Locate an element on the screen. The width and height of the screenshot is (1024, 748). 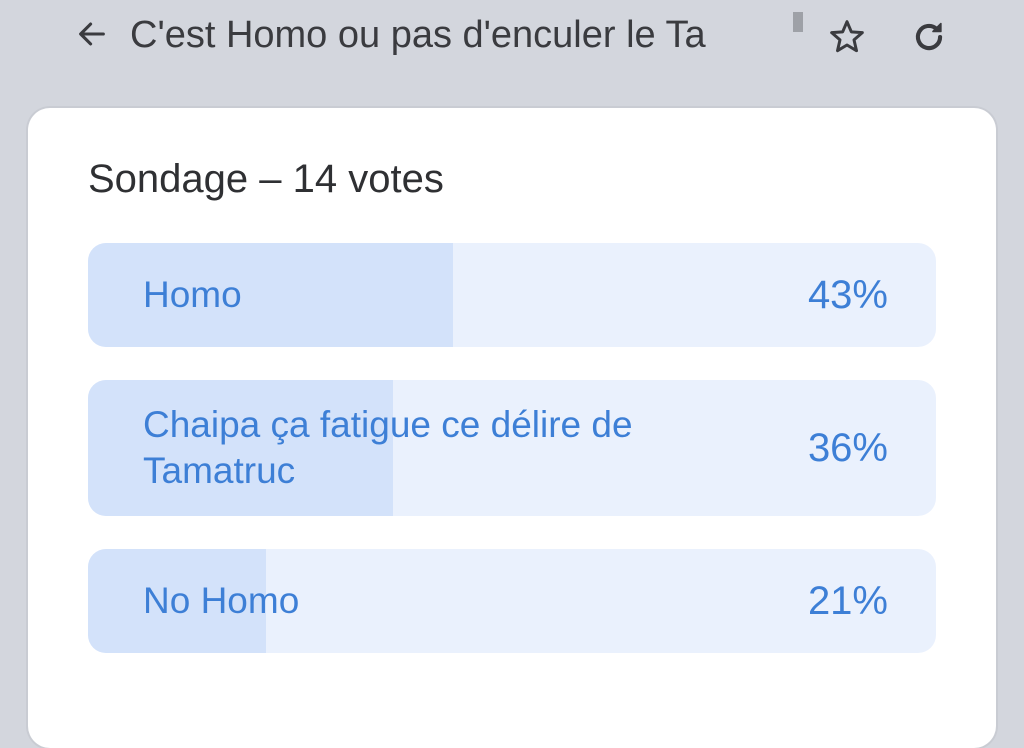
top-bar: C'est Homo ou pas d'enculer le Ta is located at coordinates (512, 45).